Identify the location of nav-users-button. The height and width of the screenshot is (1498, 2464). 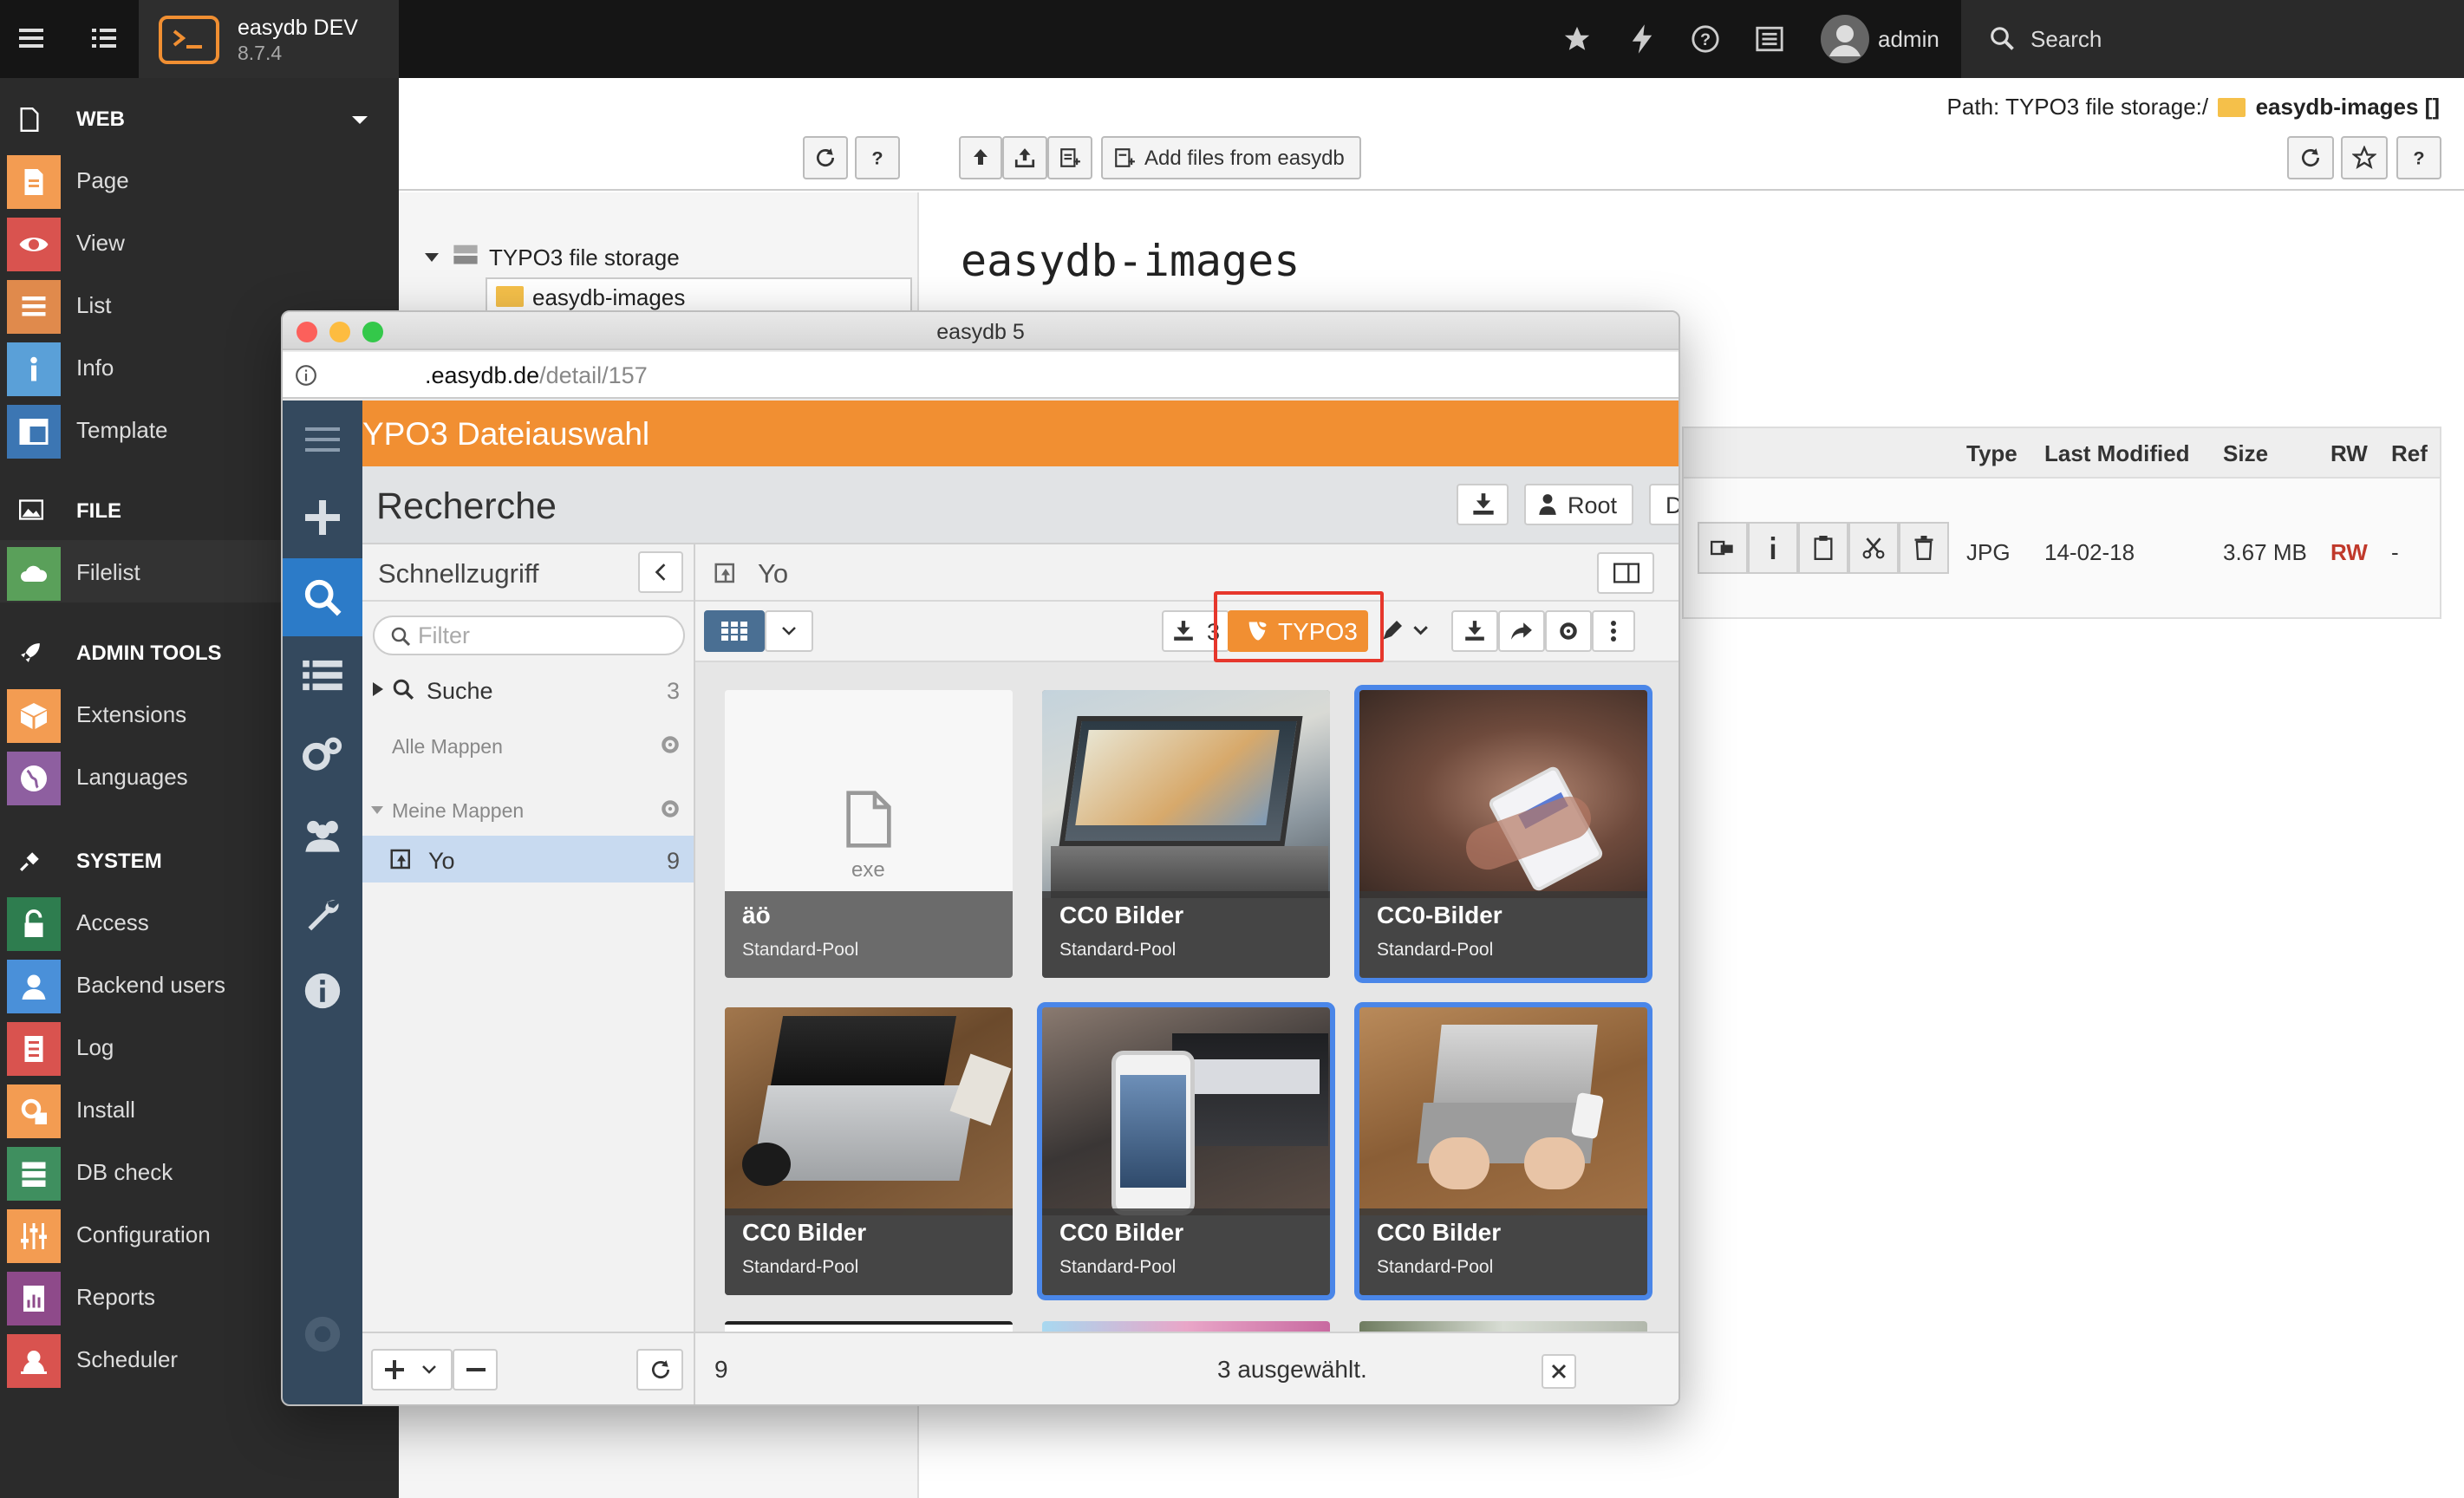
(322, 835).